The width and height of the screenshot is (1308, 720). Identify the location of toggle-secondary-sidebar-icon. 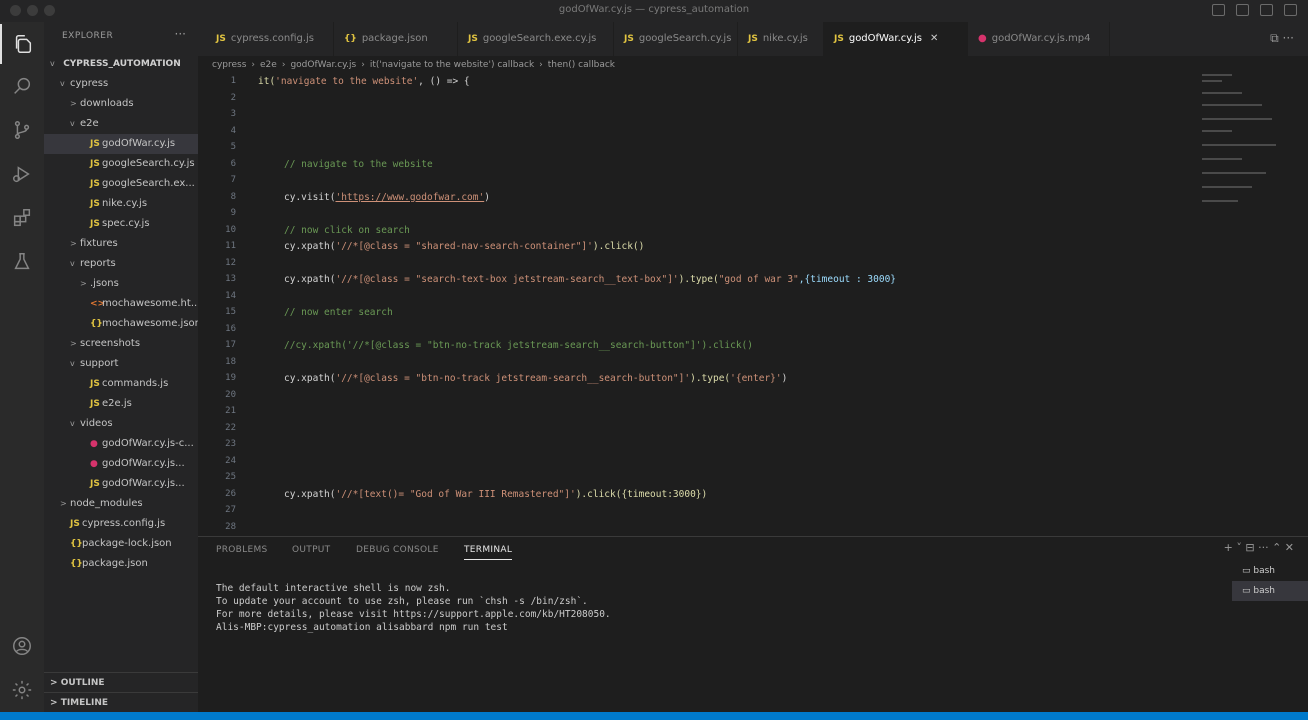
(1266, 10).